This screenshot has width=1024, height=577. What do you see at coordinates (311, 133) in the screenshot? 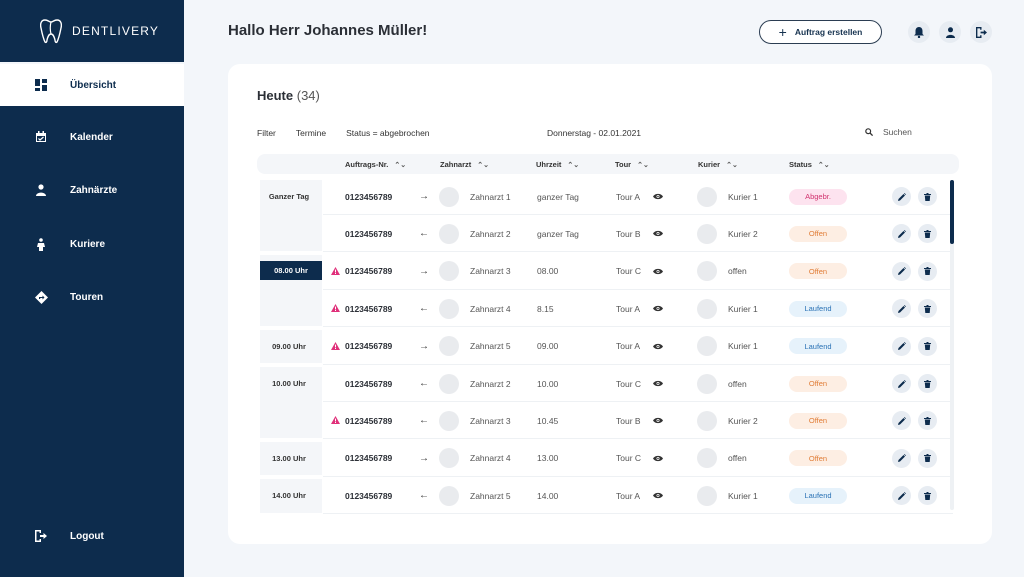
I see `filter-termine: Termine` at bounding box center [311, 133].